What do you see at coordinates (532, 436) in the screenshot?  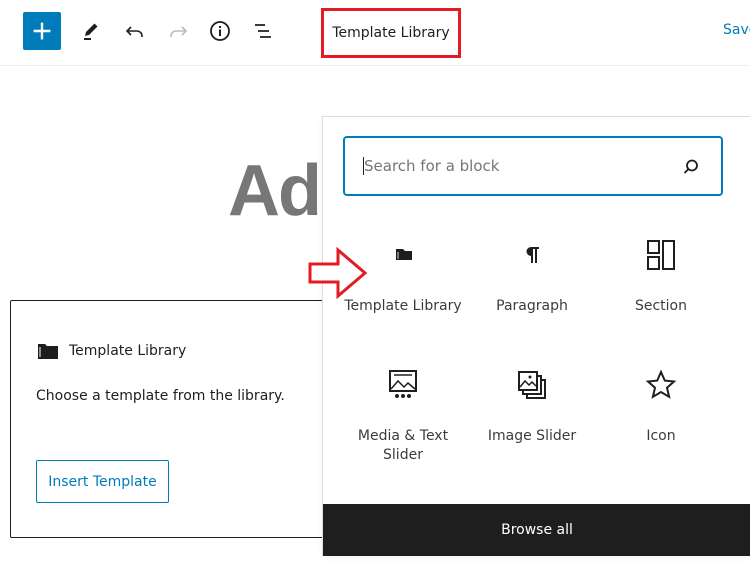 I see `block-item-label: Image Slider` at bounding box center [532, 436].